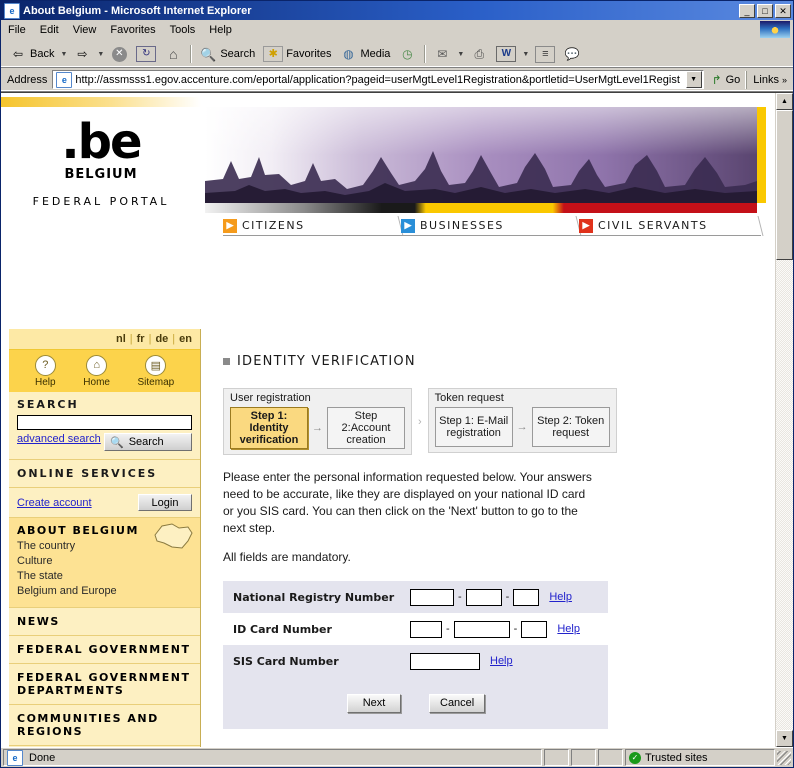 The width and height of the screenshot is (794, 768). Describe the element at coordinates (481, 629) in the screenshot. I see `id-card-part2-input` at that location.